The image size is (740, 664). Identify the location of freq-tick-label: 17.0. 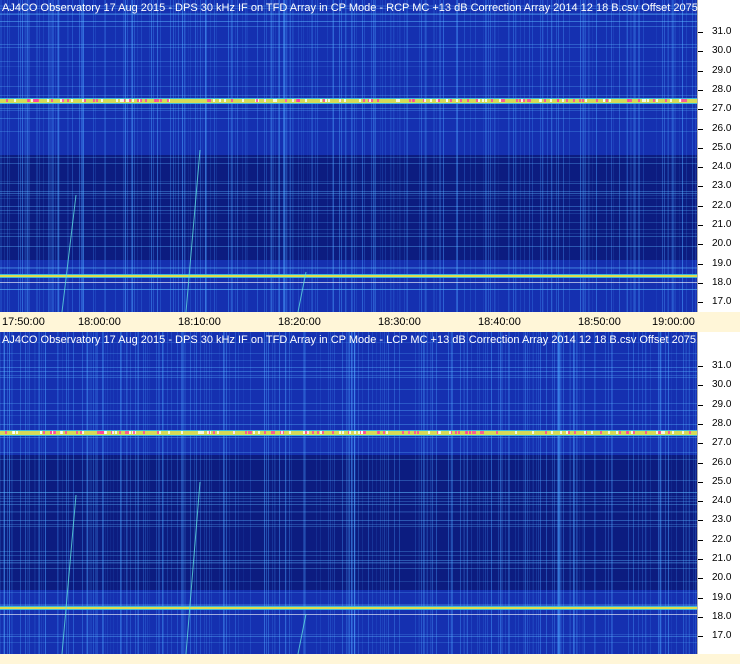
(722, 302).